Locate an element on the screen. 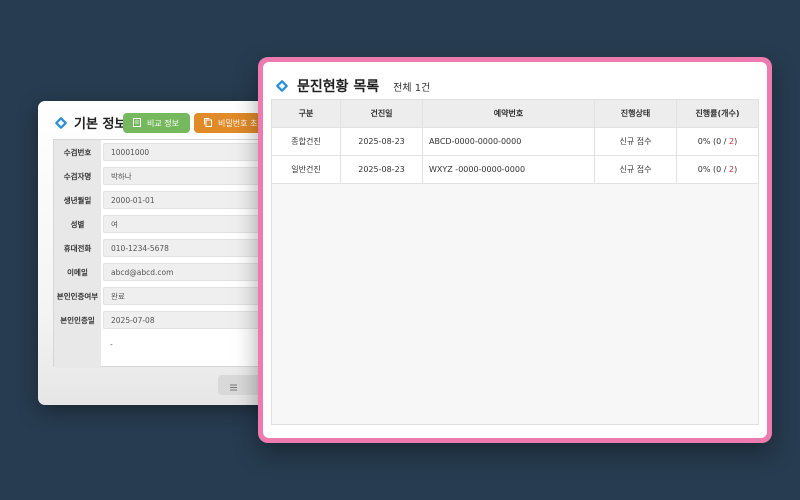  column-header-reservation: 예약번호 is located at coordinates (509, 113).